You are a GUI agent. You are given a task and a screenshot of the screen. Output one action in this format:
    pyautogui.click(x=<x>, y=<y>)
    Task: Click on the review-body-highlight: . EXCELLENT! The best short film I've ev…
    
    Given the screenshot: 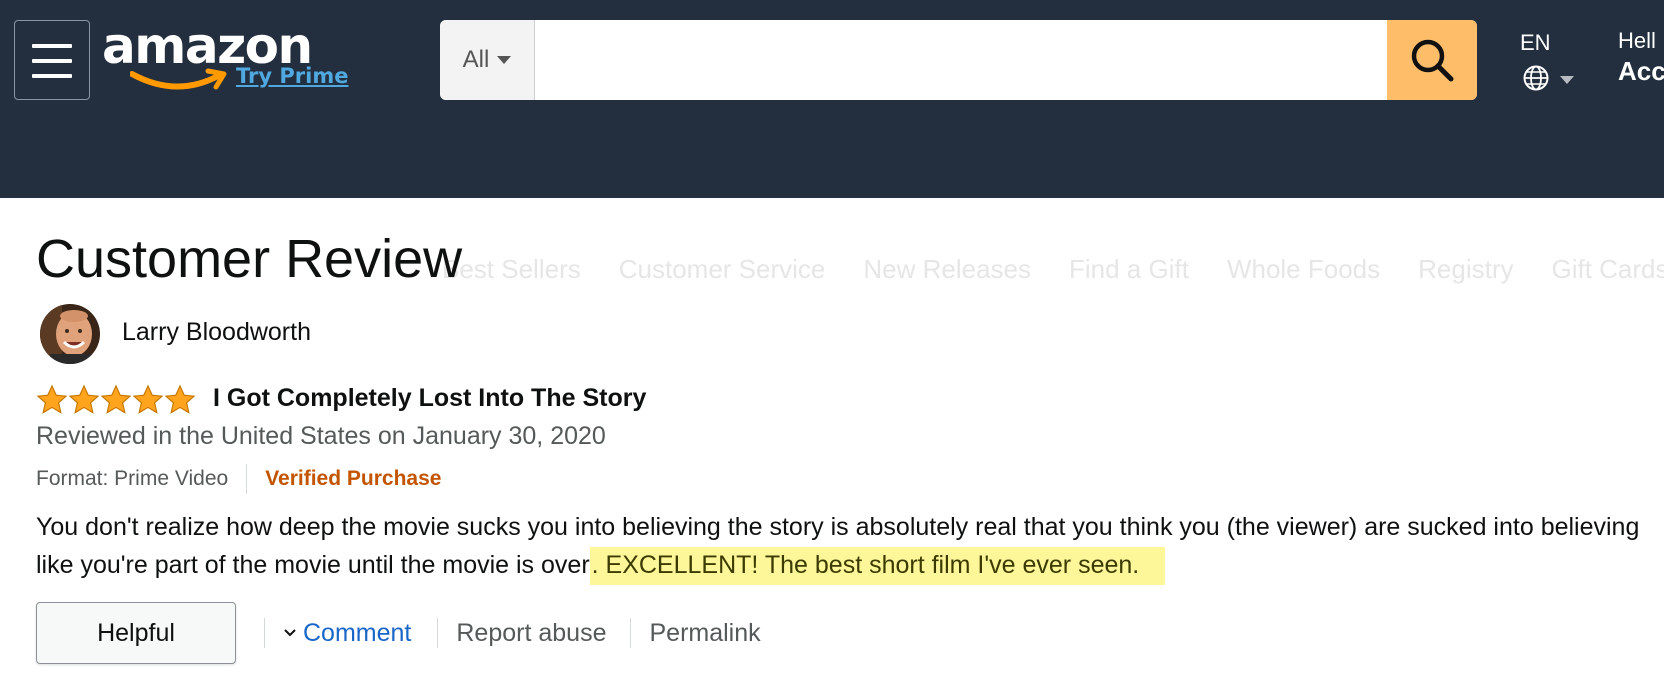 What is the action you would take?
    pyautogui.click(x=877, y=566)
    